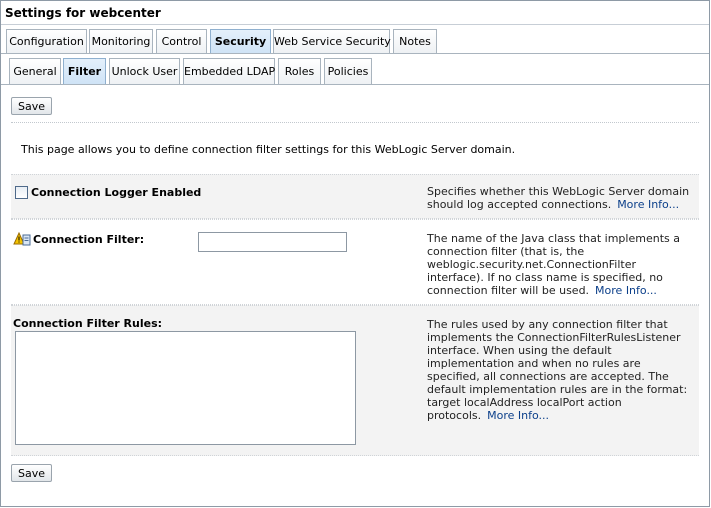 This screenshot has height=508, width=711. What do you see at coordinates (355, 13) in the screenshot?
I see `page-title: Settings for webcenter` at bounding box center [355, 13].